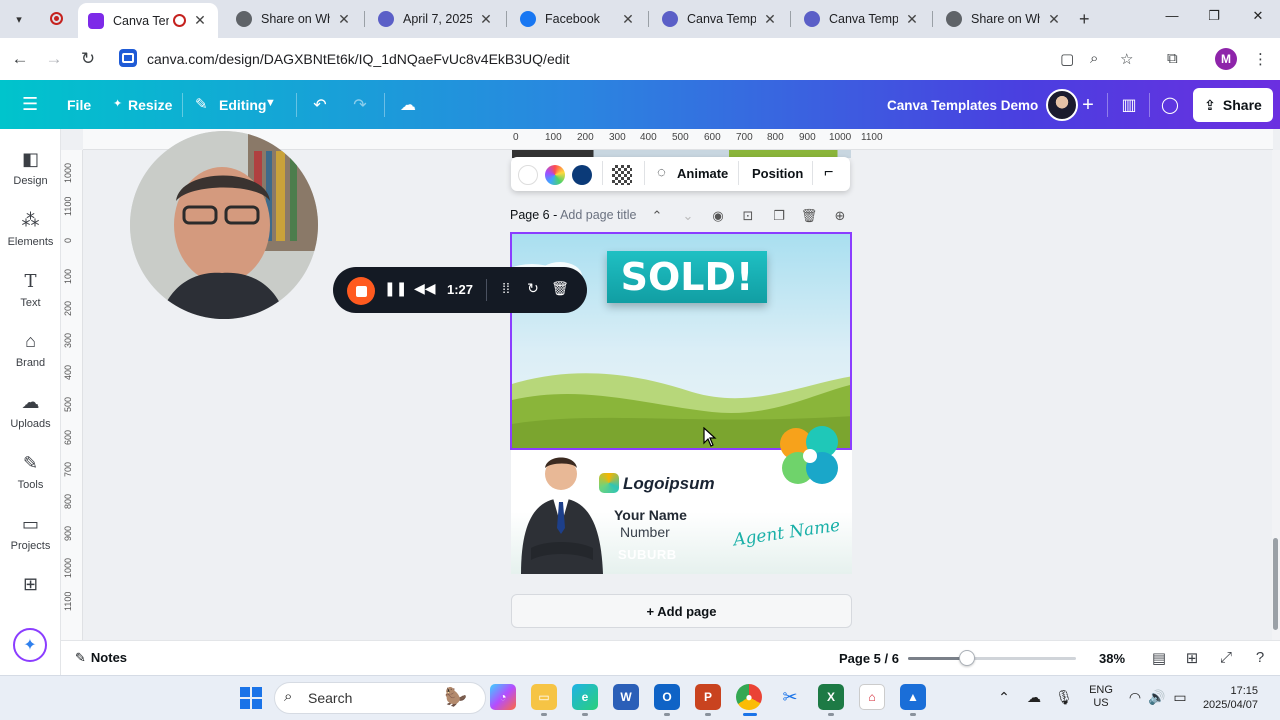 This screenshot has height=720, width=1280. I want to click on excel-icon: X, so click(831, 697).